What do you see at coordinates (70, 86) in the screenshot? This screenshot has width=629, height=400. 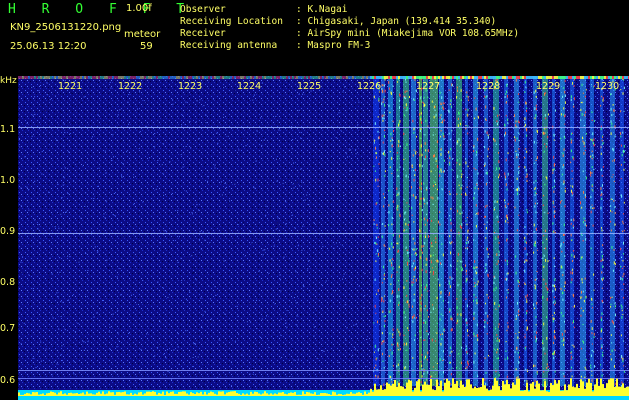 I see `minute-tick-label: 1221` at bounding box center [70, 86].